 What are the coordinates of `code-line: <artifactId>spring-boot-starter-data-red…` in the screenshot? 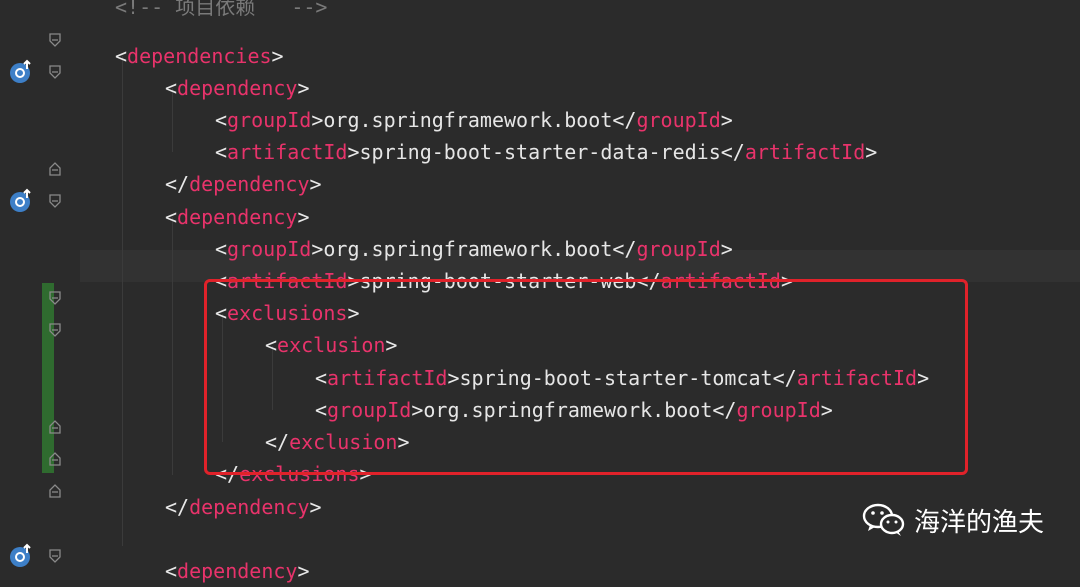 It's located at (546, 152).